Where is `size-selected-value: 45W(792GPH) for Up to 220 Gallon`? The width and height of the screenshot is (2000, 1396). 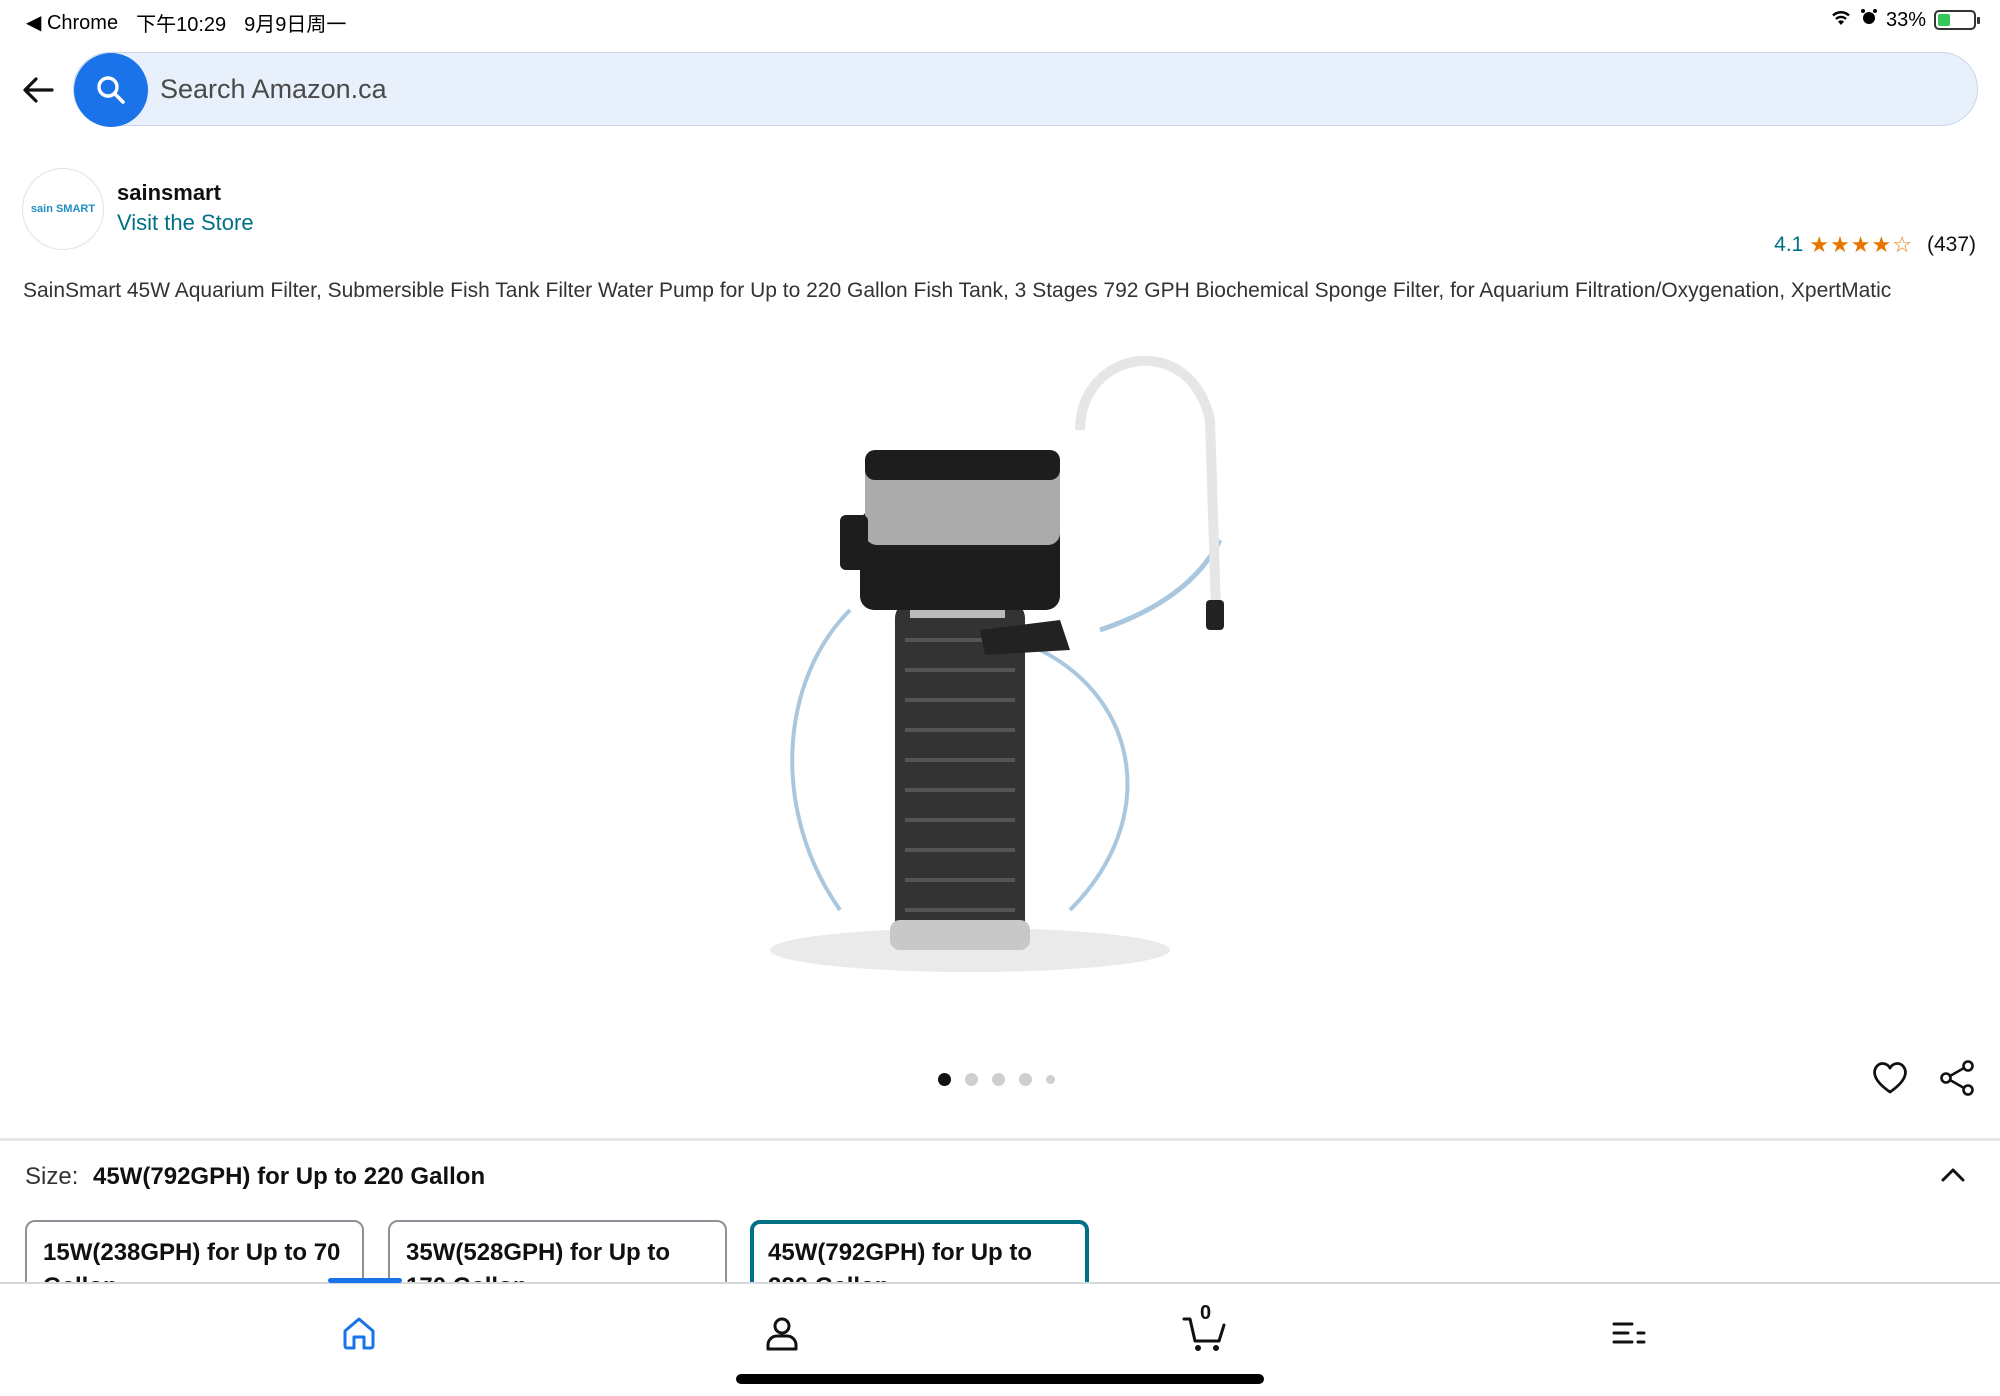 size-selected-value: 45W(792GPH) for Up to 220 Gallon is located at coordinates (289, 1176).